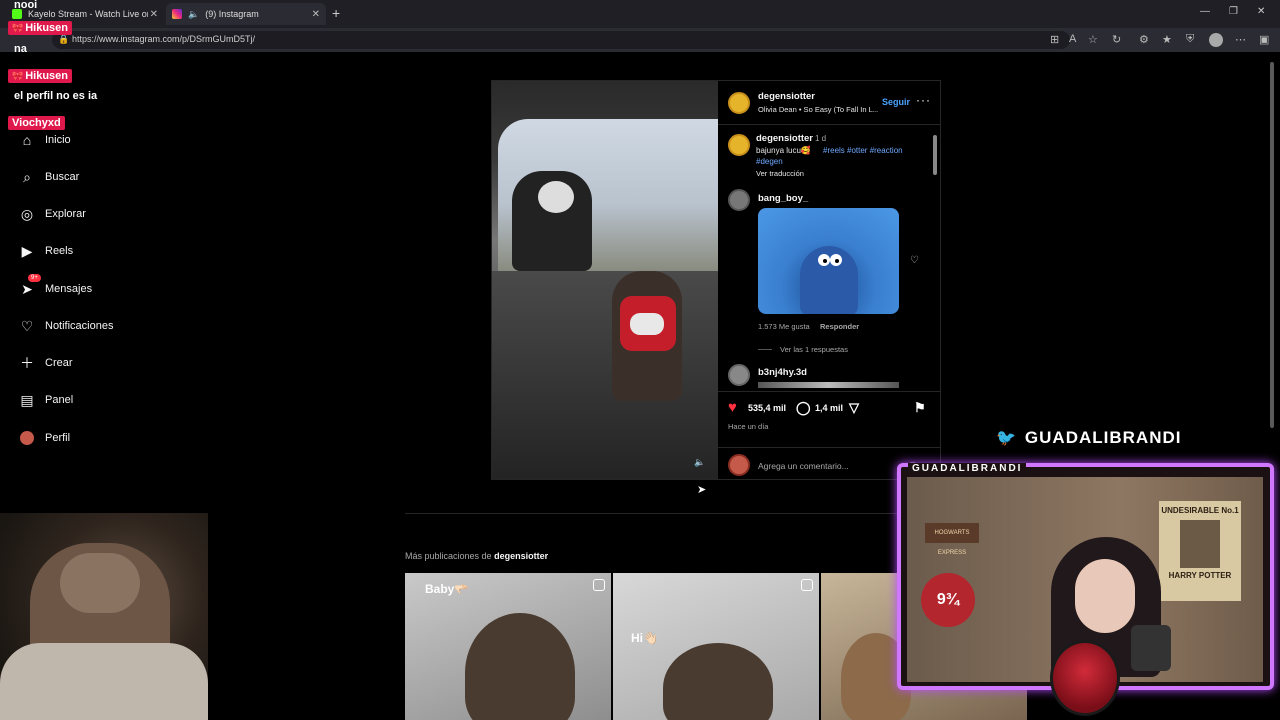 Image resolution: width=1280 pixels, height=720 pixels. Describe the element at coordinates (814, 349) in the screenshot. I see `view-replies: Ver las 1 respuestas` at that location.